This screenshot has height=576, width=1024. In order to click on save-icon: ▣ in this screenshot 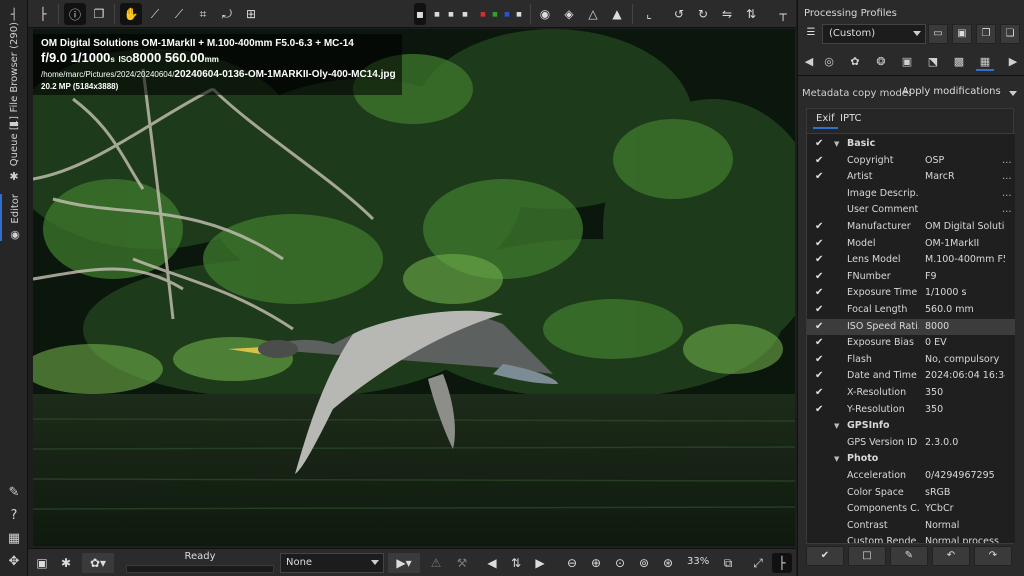, I will do `click(42, 563)`.